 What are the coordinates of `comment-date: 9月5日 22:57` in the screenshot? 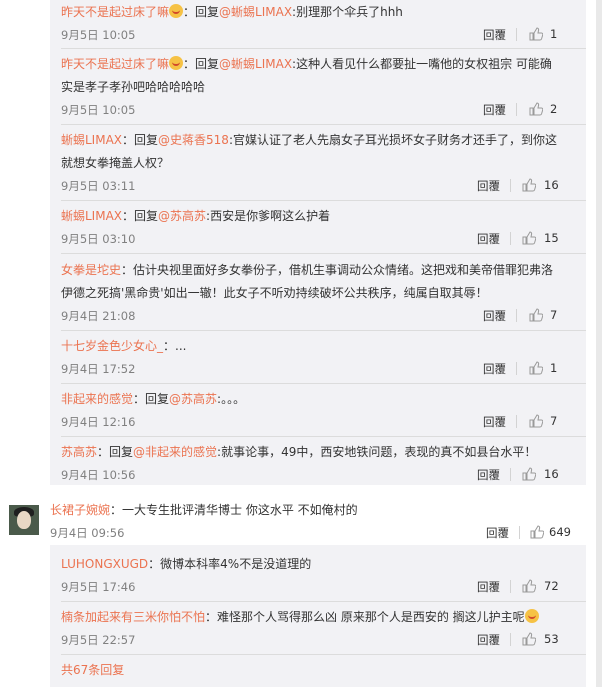 It's located at (98, 640).